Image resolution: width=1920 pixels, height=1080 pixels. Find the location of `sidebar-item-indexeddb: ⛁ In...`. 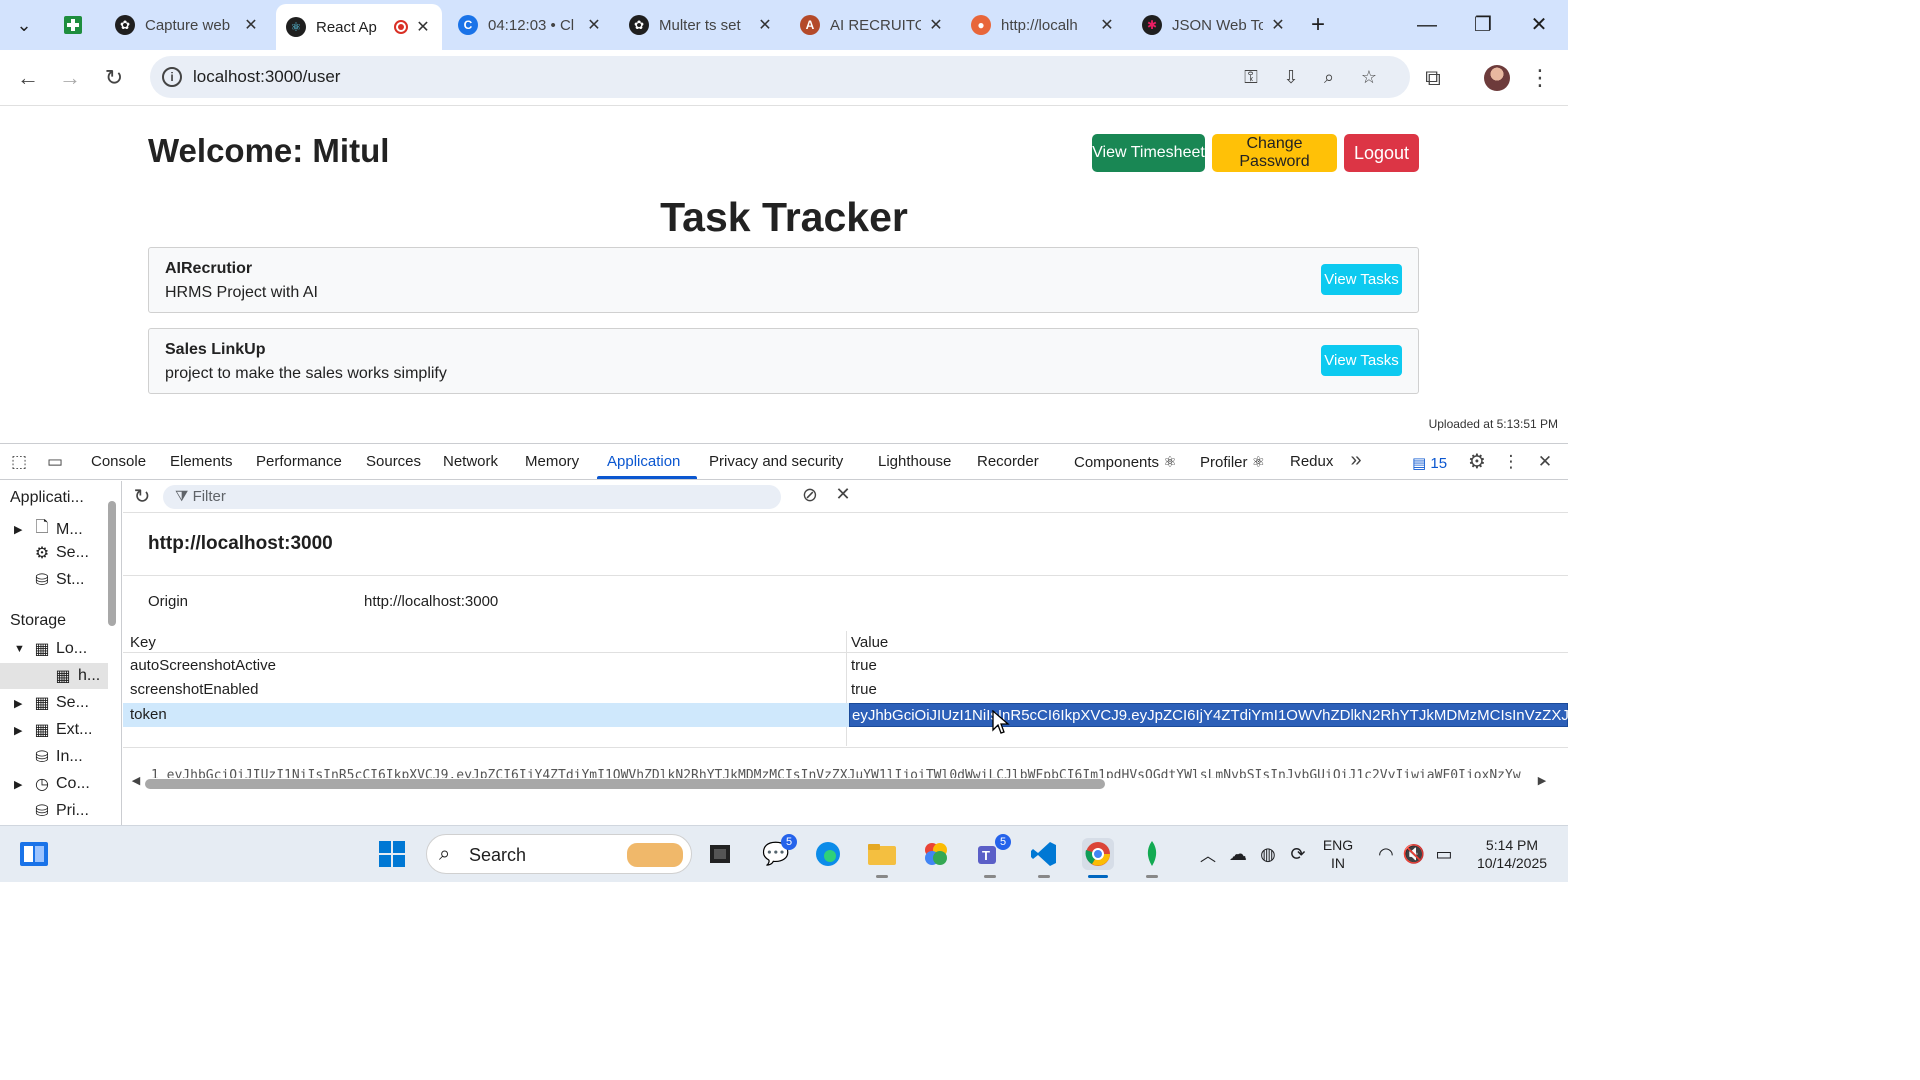

sidebar-item-indexeddb: ⛁ In... is located at coordinates (55, 757).